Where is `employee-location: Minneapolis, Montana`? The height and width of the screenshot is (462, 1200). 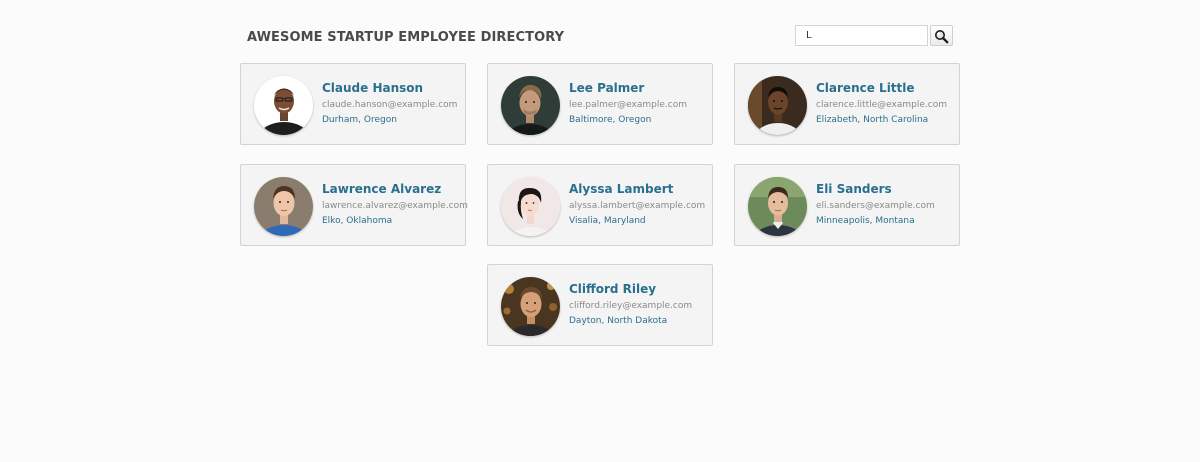
employee-location: Minneapolis, Montana is located at coordinates (865, 221).